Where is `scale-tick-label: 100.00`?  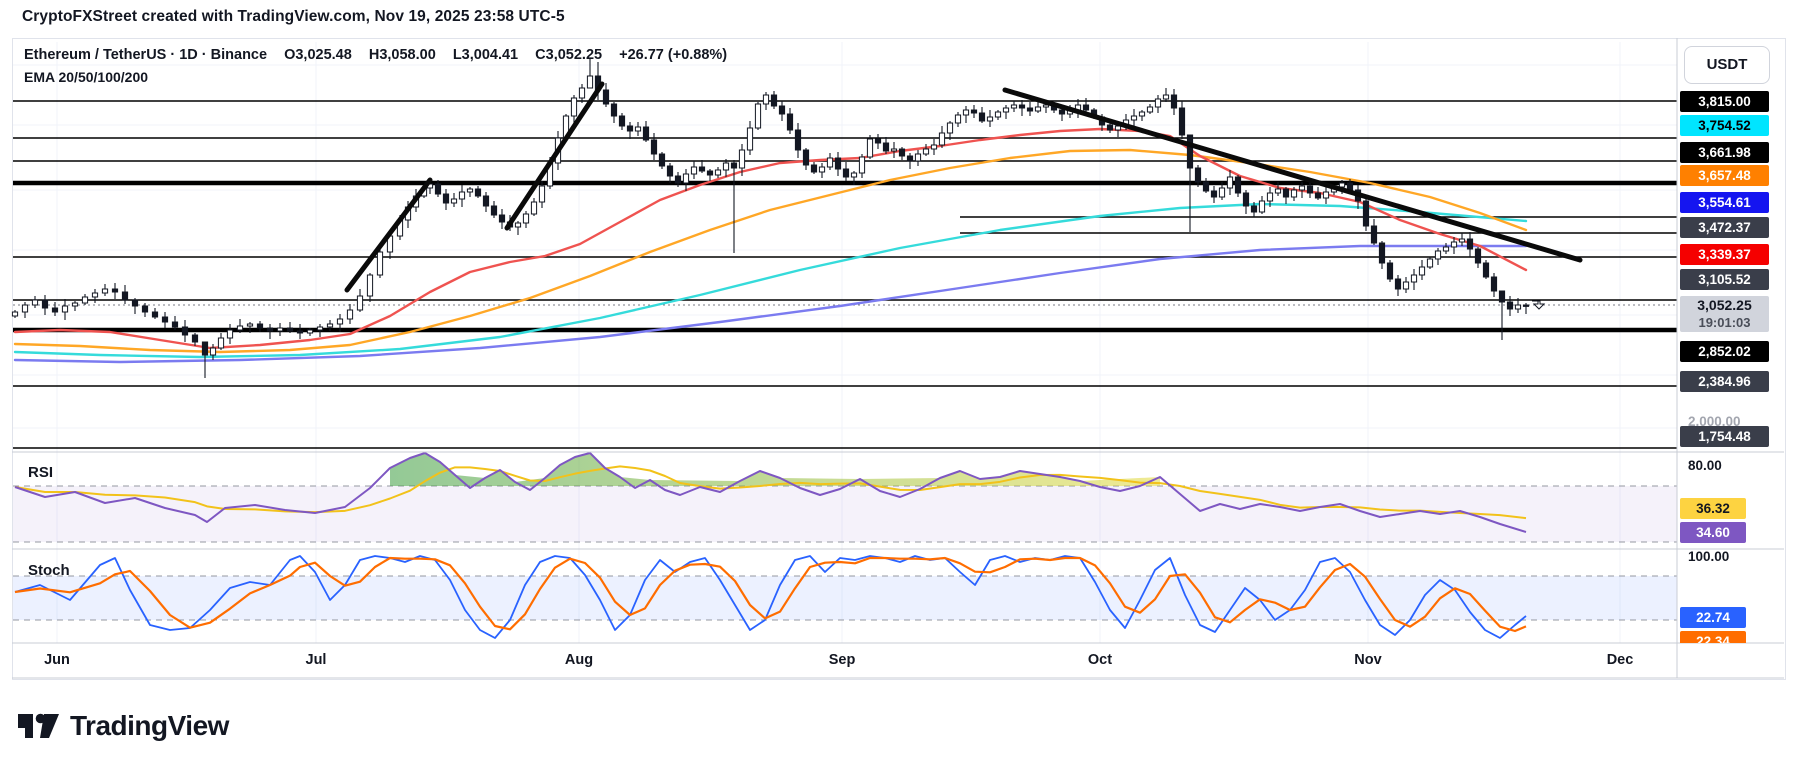
scale-tick-label: 100.00 is located at coordinates (1709, 556).